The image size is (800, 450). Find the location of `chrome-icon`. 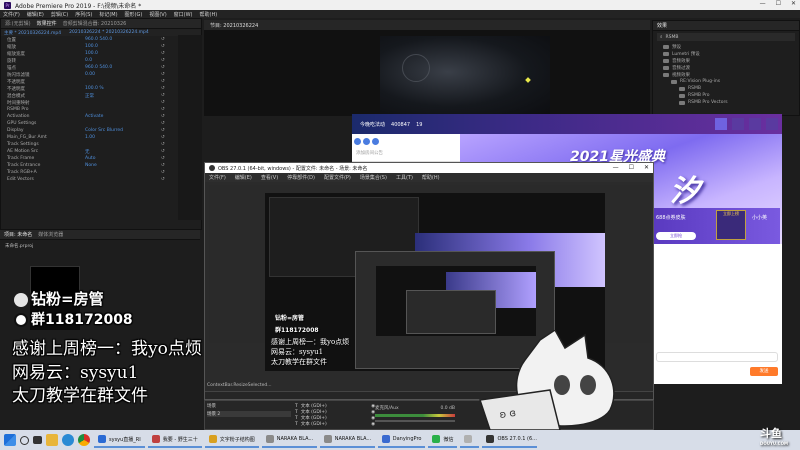

chrome-icon is located at coordinates (84, 440).